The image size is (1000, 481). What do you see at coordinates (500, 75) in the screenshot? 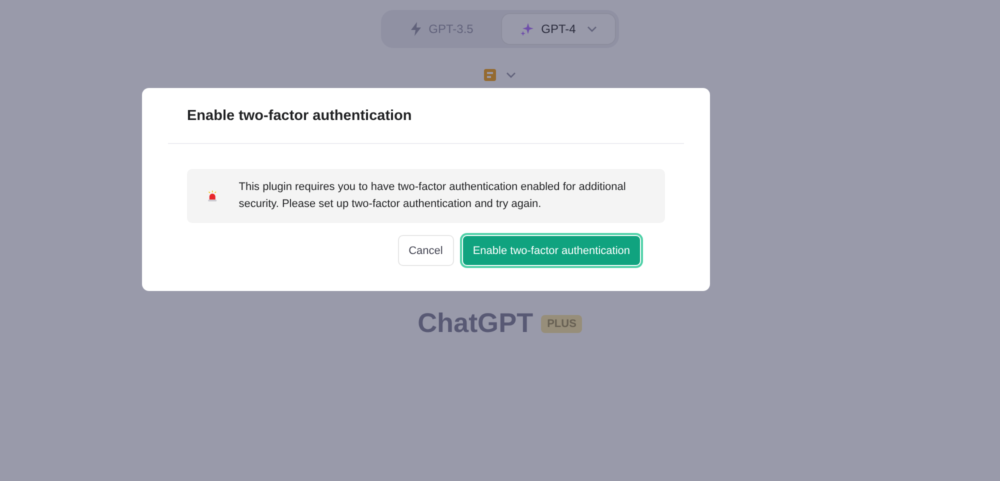
I see `plugin-selector` at bounding box center [500, 75].